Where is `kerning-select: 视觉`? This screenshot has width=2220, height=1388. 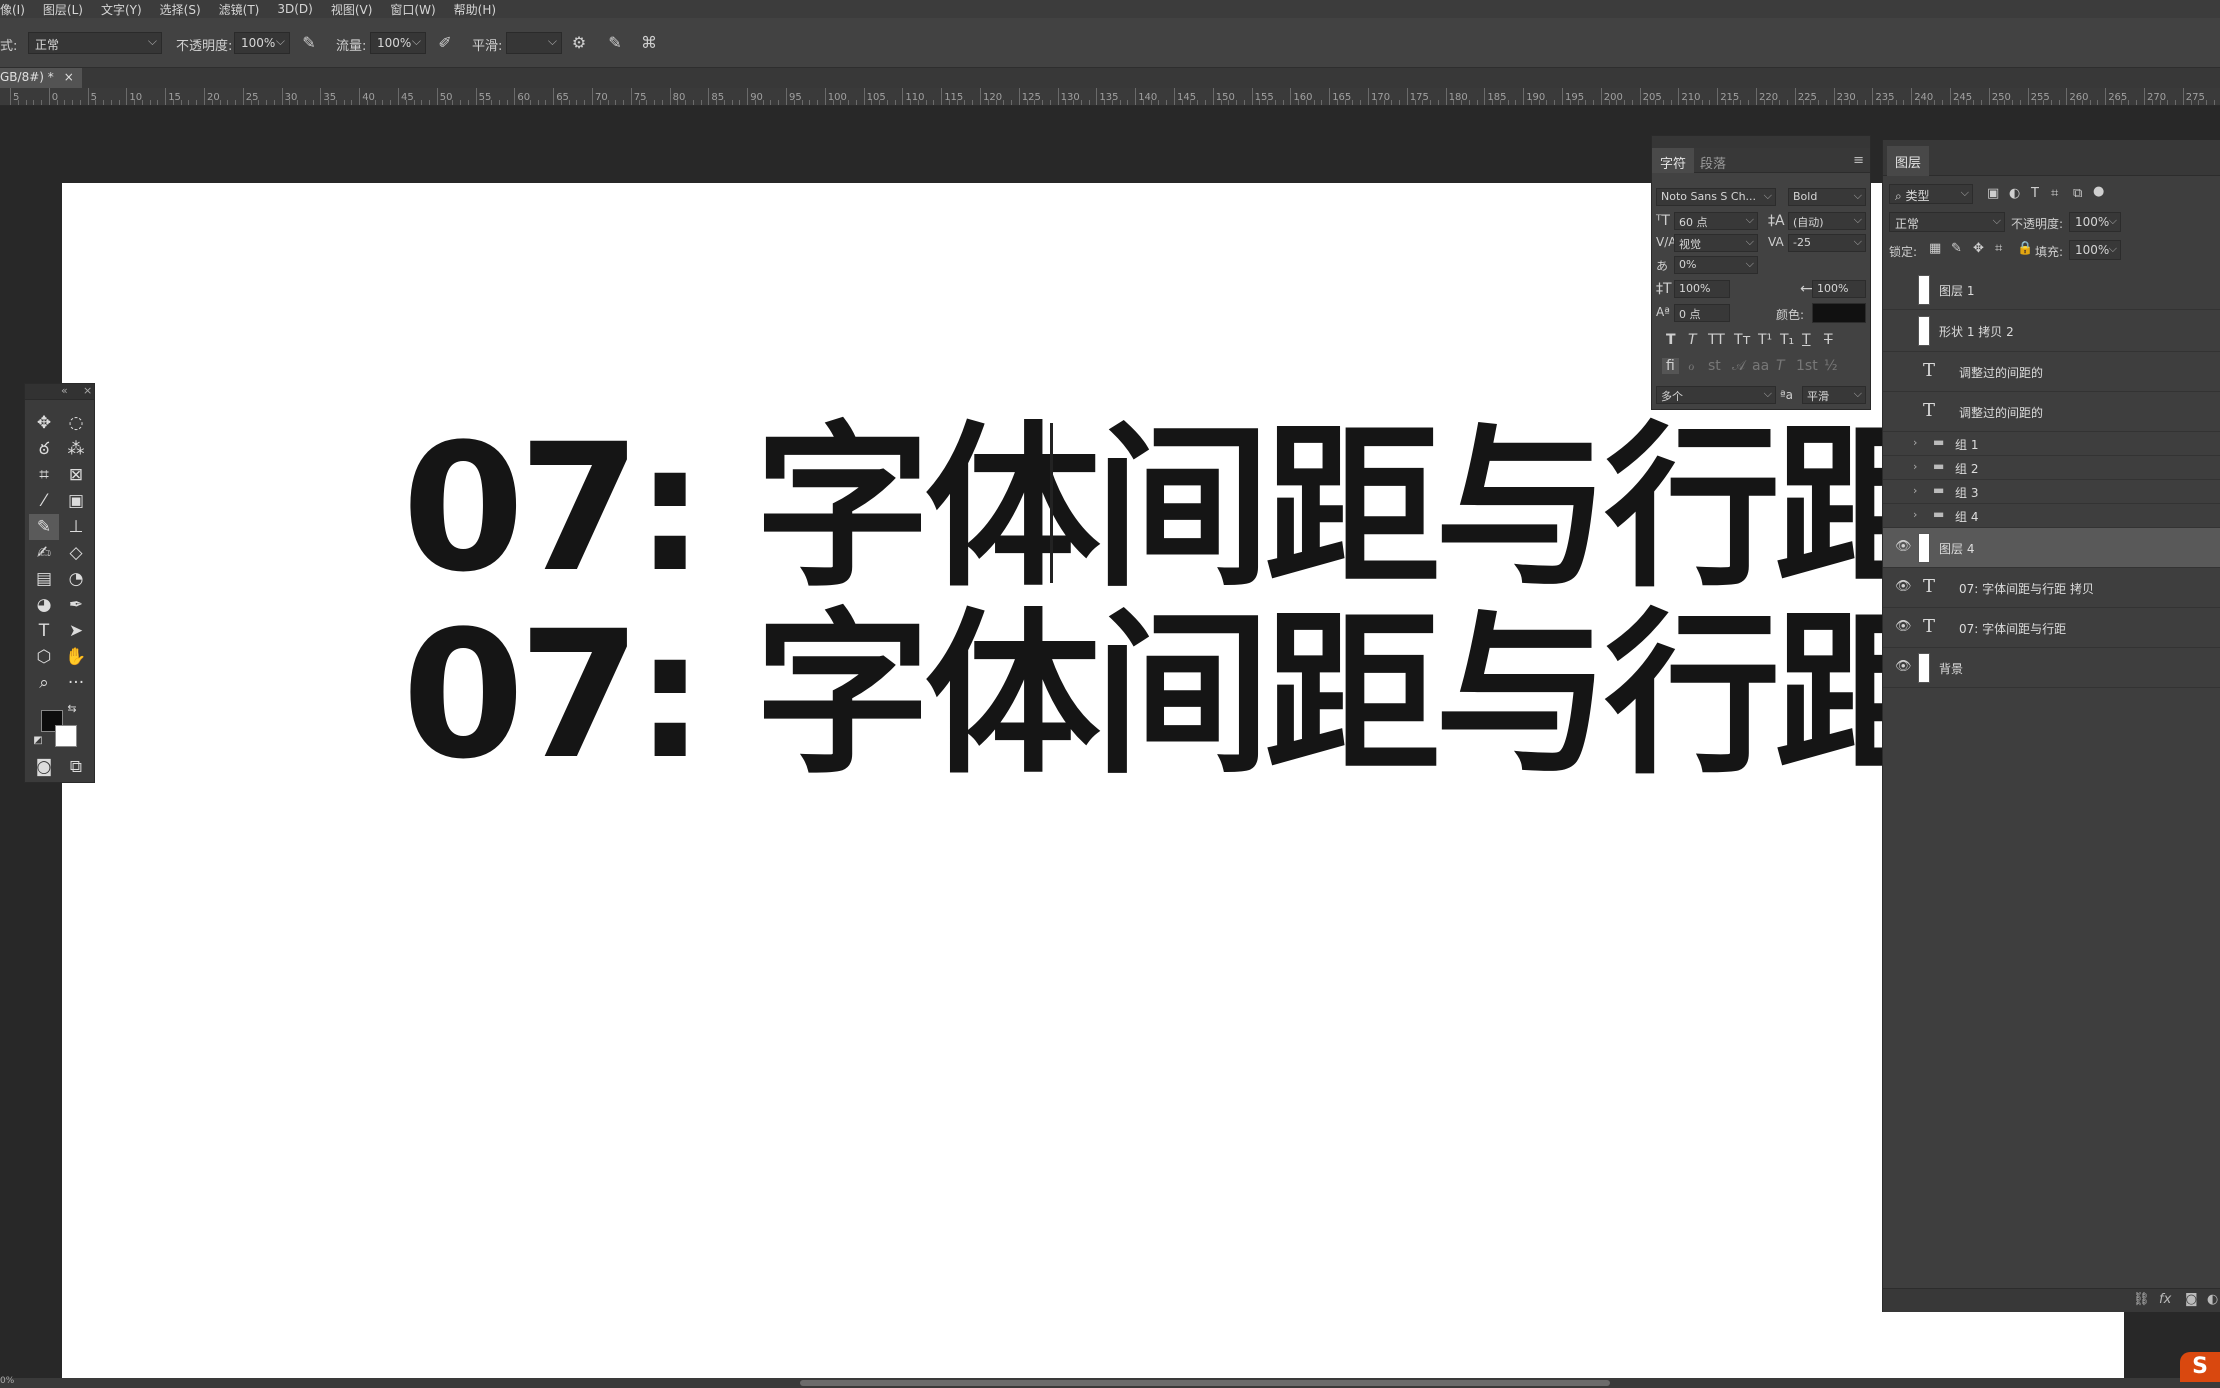 kerning-select: 视觉 is located at coordinates (1716, 243).